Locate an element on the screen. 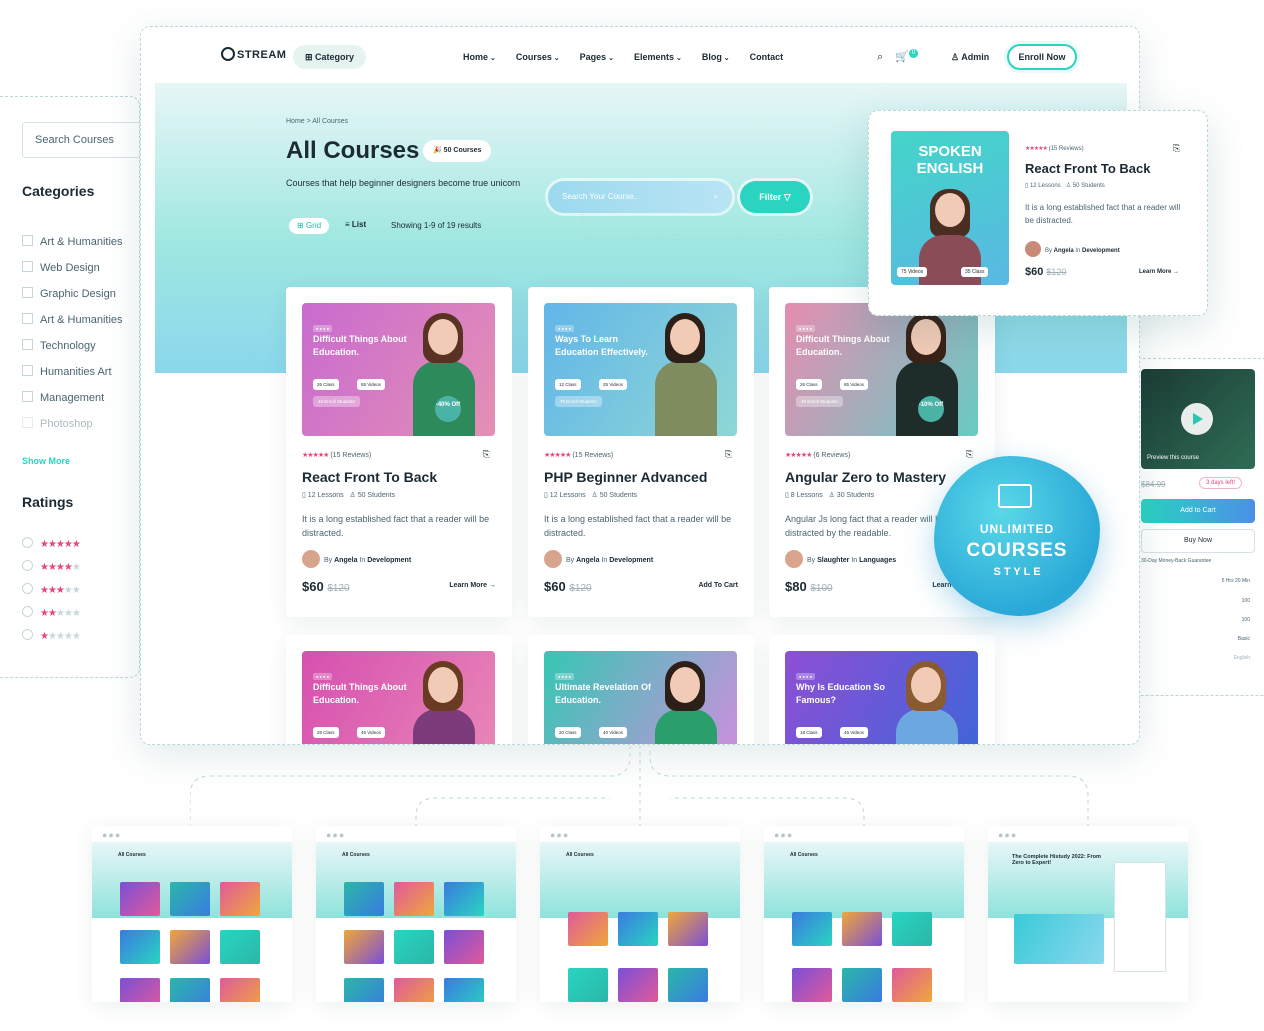 This screenshot has height=1031, width=1264. stars: ★★★★★ is located at coordinates (1036, 149).